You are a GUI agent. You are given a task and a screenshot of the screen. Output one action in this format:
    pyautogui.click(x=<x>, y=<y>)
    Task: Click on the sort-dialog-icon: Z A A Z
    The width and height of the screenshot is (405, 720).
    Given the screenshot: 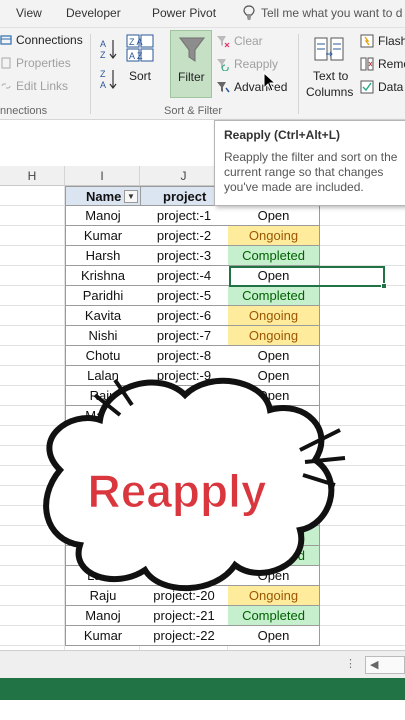 What is the action you would take?
    pyautogui.click(x=140, y=48)
    